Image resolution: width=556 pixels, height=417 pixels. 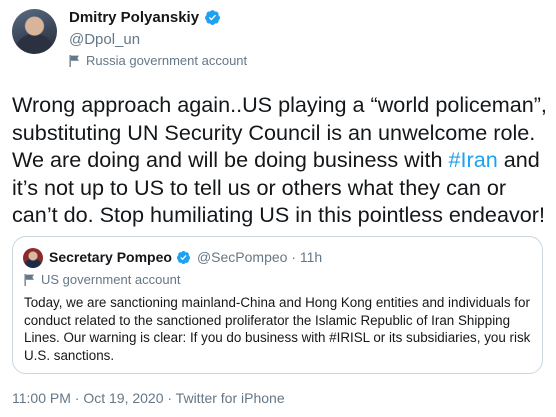 What do you see at coordinates (167, 60) in the screenshot?
I see `government-label-text: Russia government account` at bounding box center [167, 60].